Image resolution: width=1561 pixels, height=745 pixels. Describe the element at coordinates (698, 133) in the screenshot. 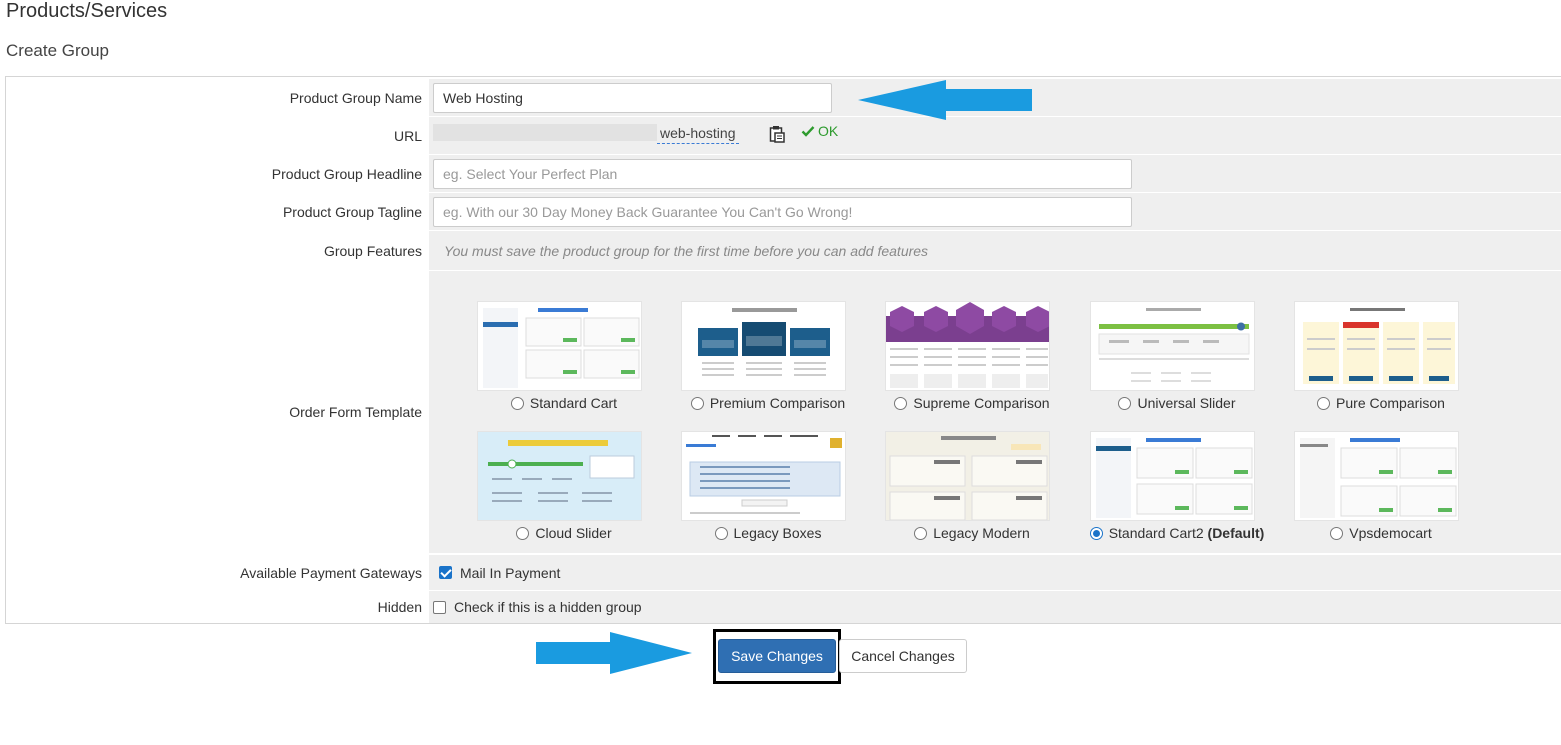

I see `url-slug: web-hosting` at that location.